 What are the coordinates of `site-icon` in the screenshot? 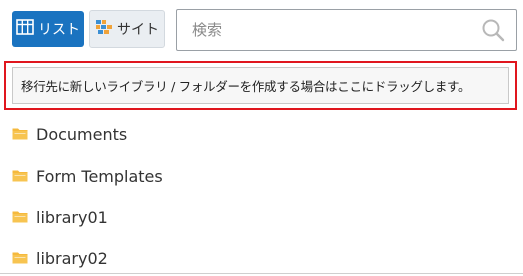 It's located at (104, 29).